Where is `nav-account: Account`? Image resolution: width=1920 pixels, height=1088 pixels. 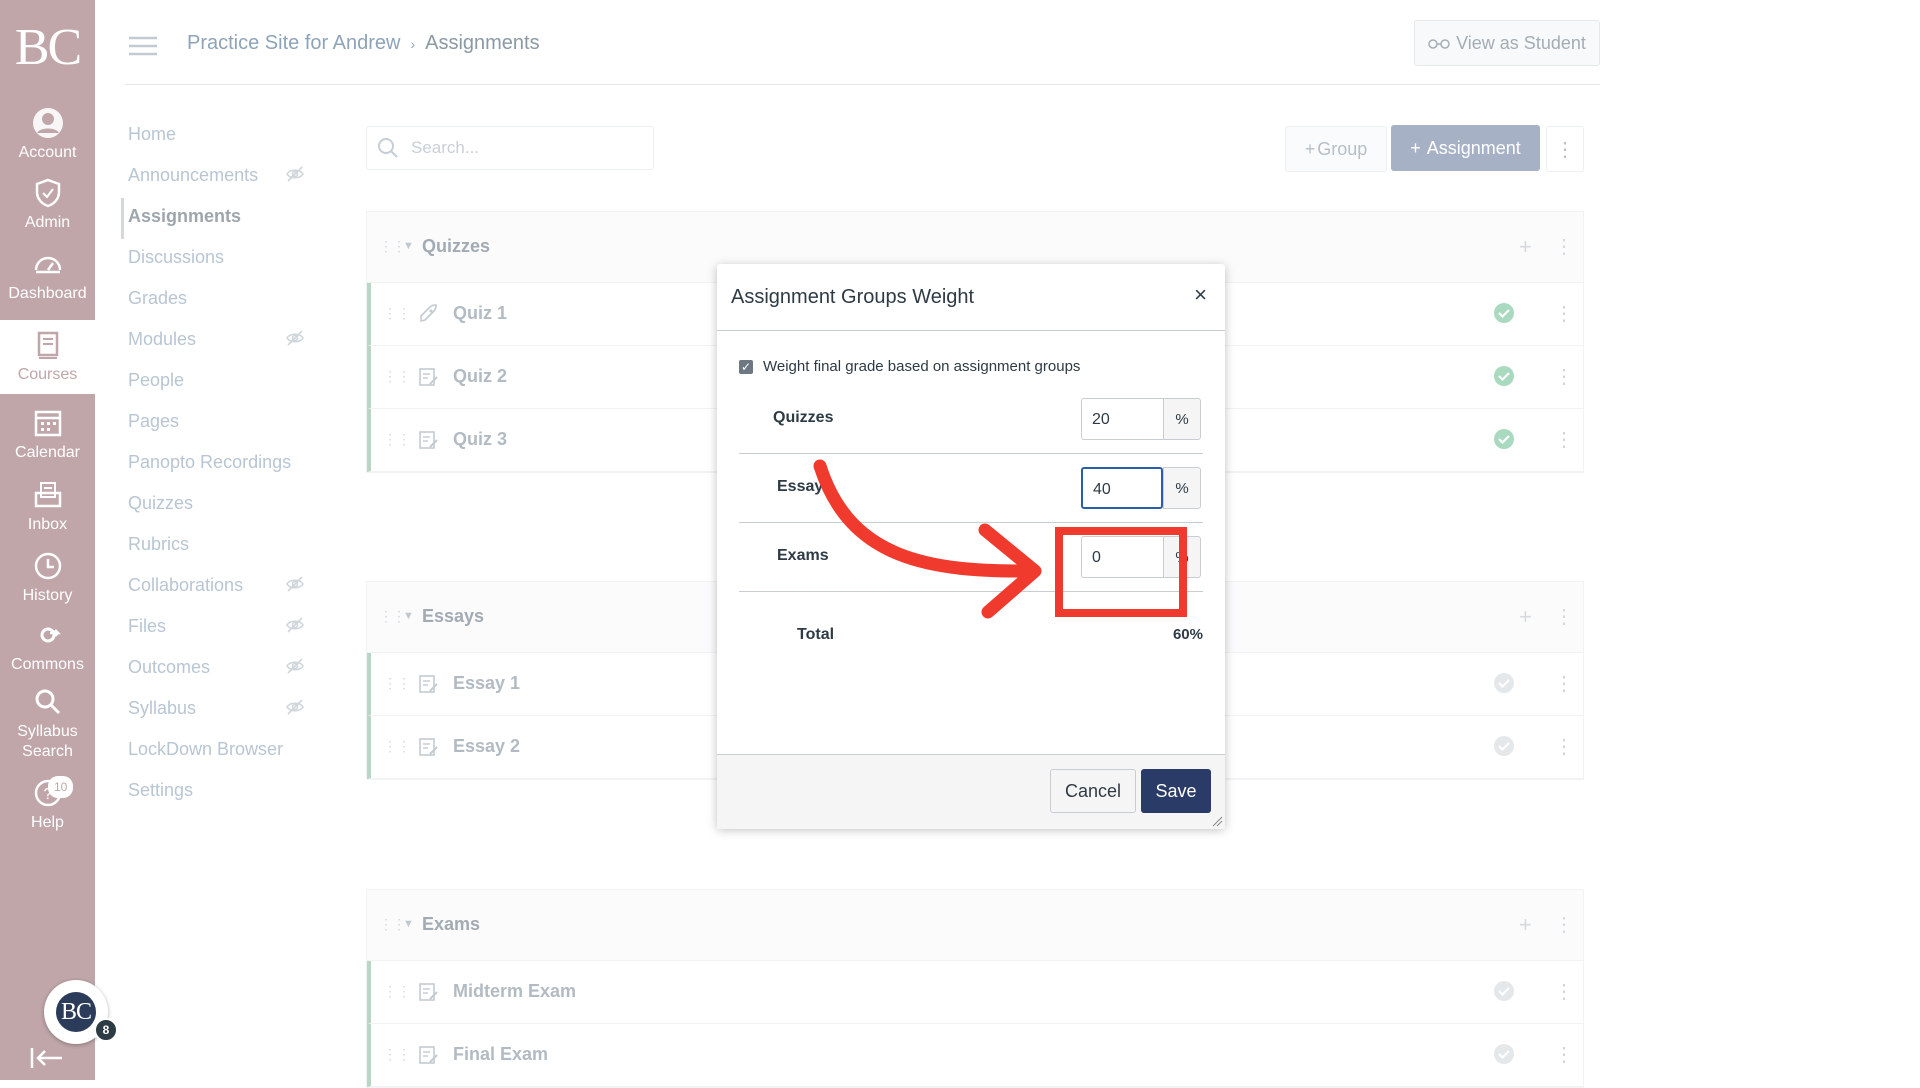
nav-account: Account is located at coordinates (47, 135).